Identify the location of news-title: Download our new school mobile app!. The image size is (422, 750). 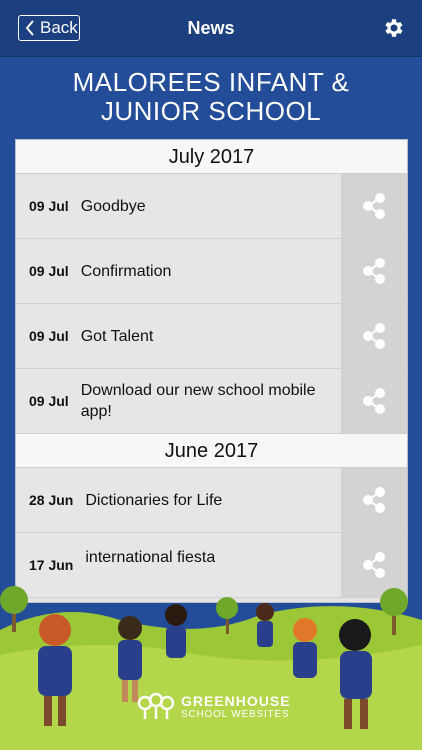
(198, 401).